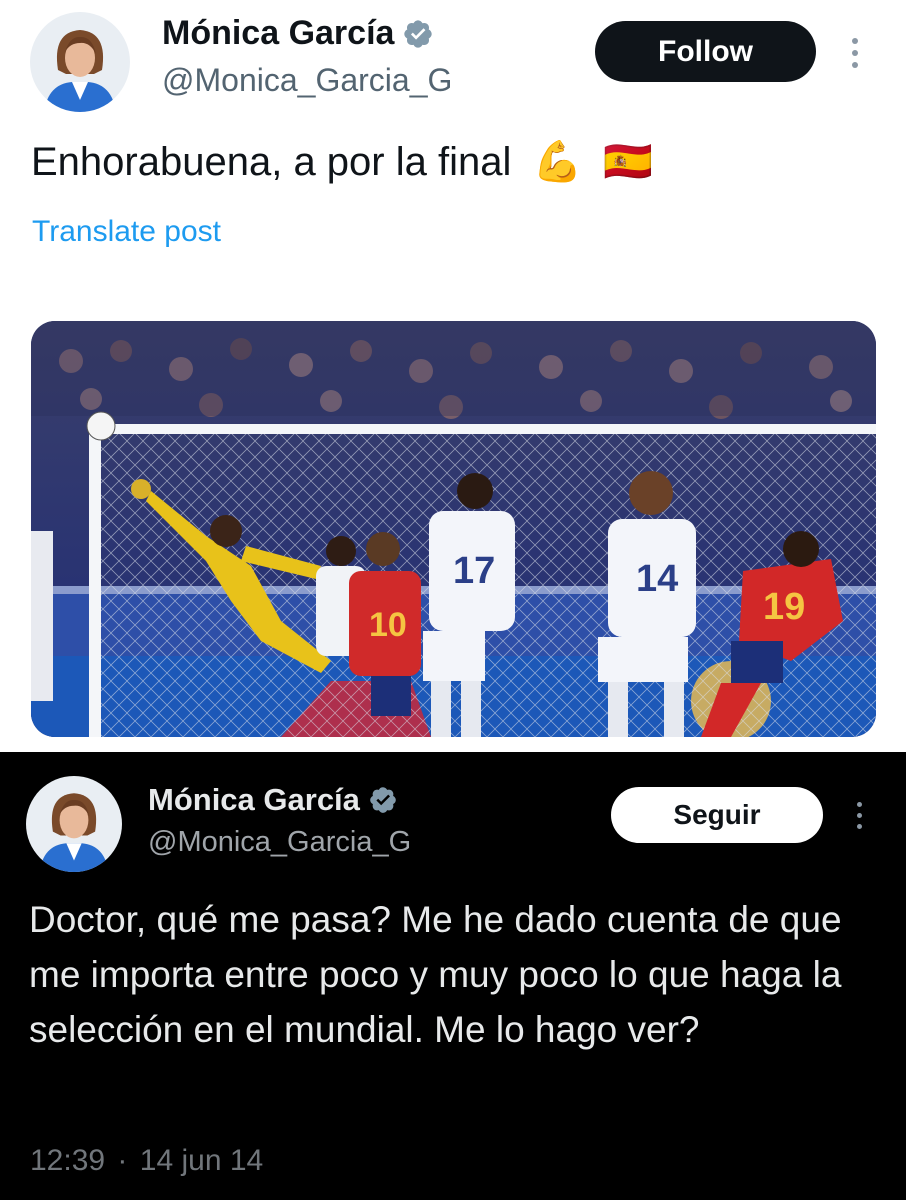 This screenshot has width=906, height=1200. What do you see at coordinates (784, 607) in the screenshot?
I see `jersey-number-19: 19` at bounding box center [784, 607].